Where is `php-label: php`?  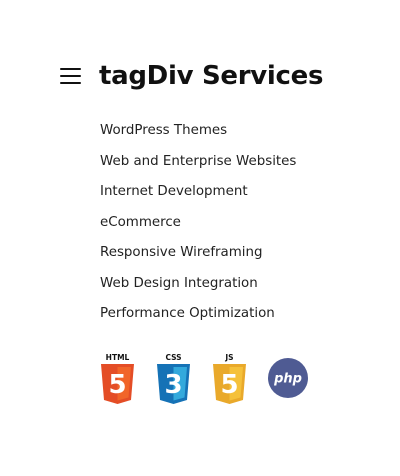
php-label: php is located at coordinates (287, 379).